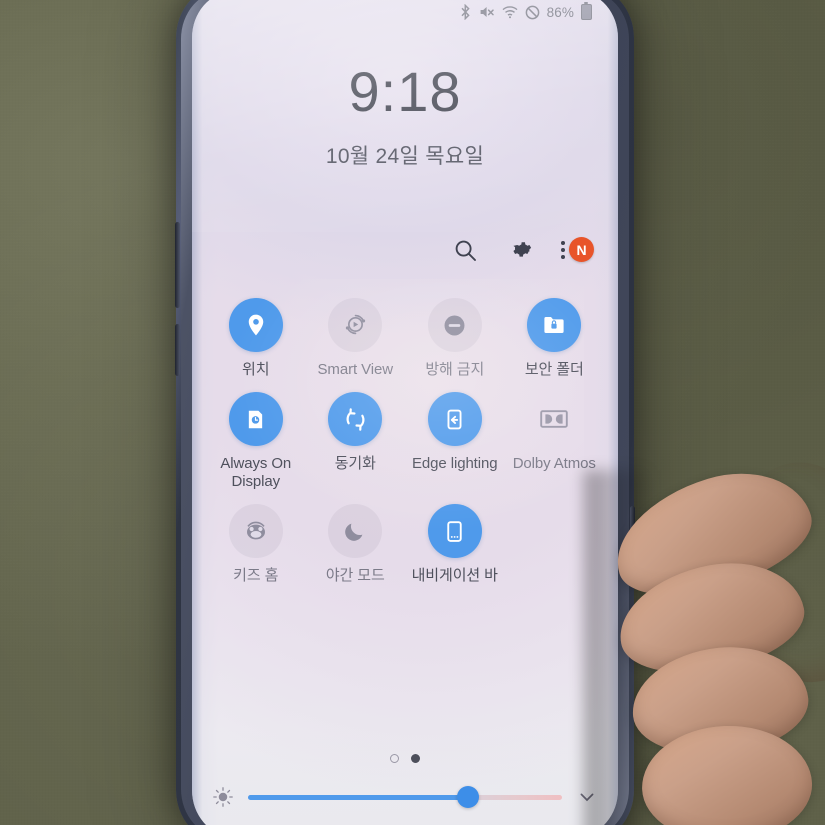  Describe the element at coordinates (256, 369) in the screenshot. I see `toggle-label: 위치` at that location.